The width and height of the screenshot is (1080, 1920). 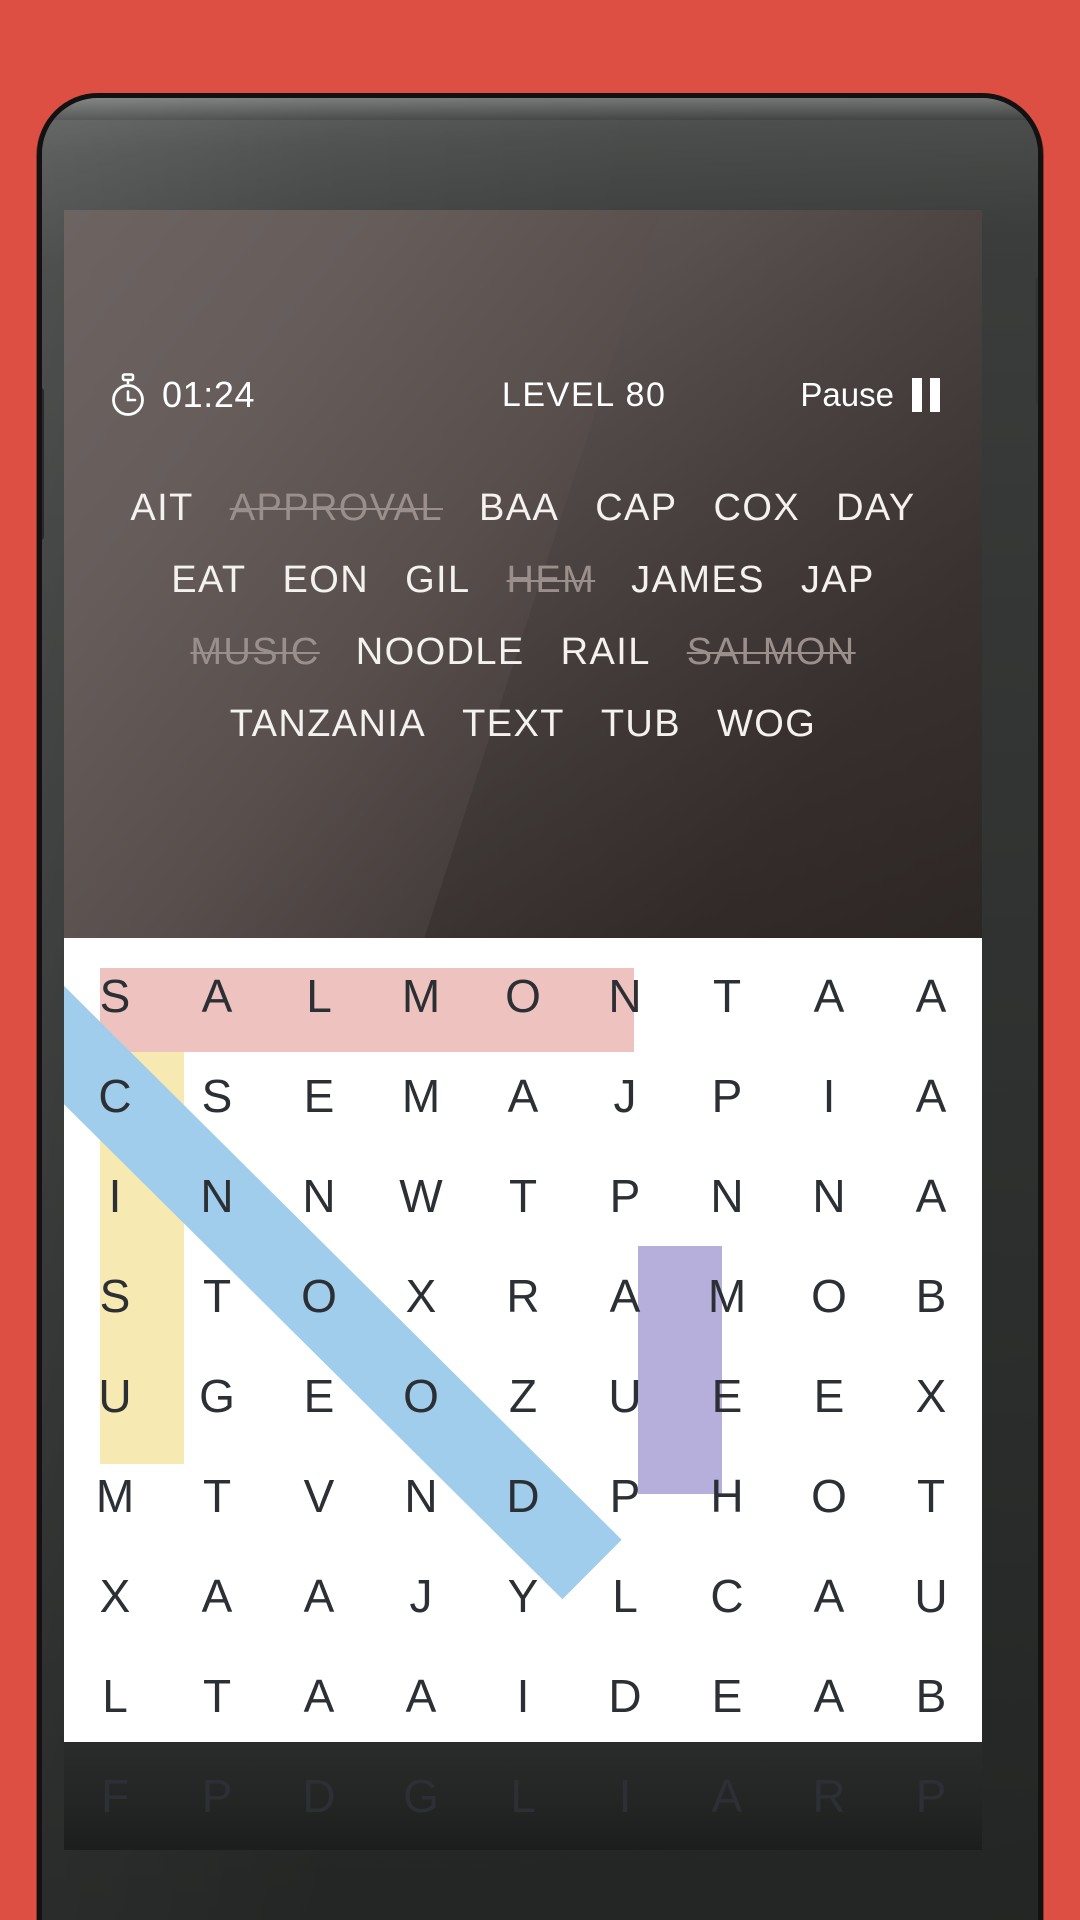 I want to click on word-item: HEM, so click(x=551, y=580).